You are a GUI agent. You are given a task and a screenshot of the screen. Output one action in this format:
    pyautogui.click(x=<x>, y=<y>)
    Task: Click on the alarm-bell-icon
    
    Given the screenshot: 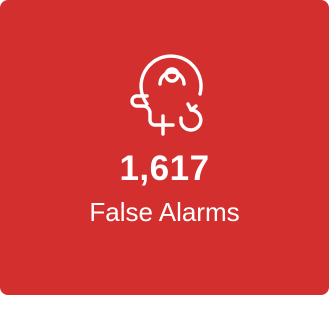 What is the action you would take?
    pyautogui.click(x=169, y=92)
    